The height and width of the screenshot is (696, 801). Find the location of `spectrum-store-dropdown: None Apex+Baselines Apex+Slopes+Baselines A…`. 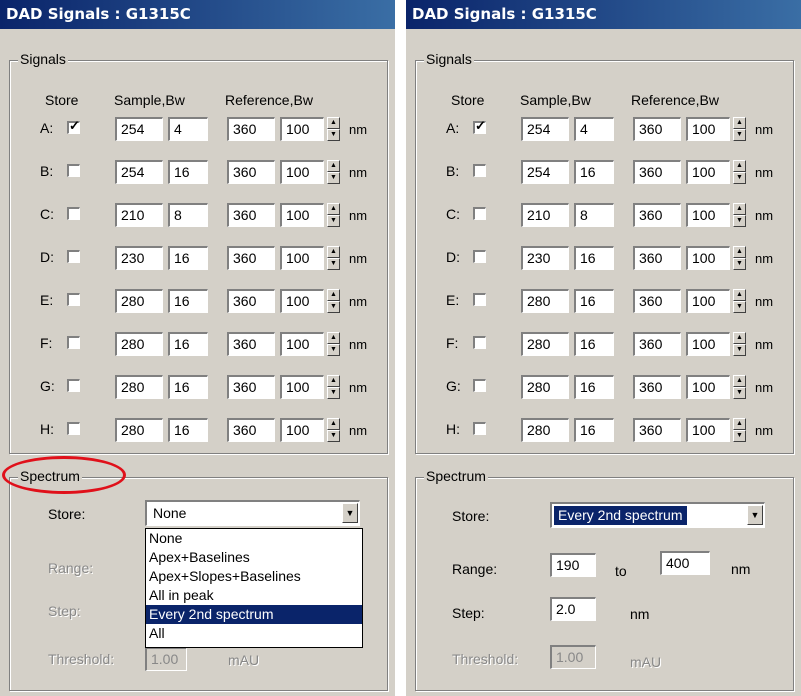

spectrum-store-dropdown: None Apex+Baselines Apex+Slopes+Baselines A… is located at coordinates (254, 588).